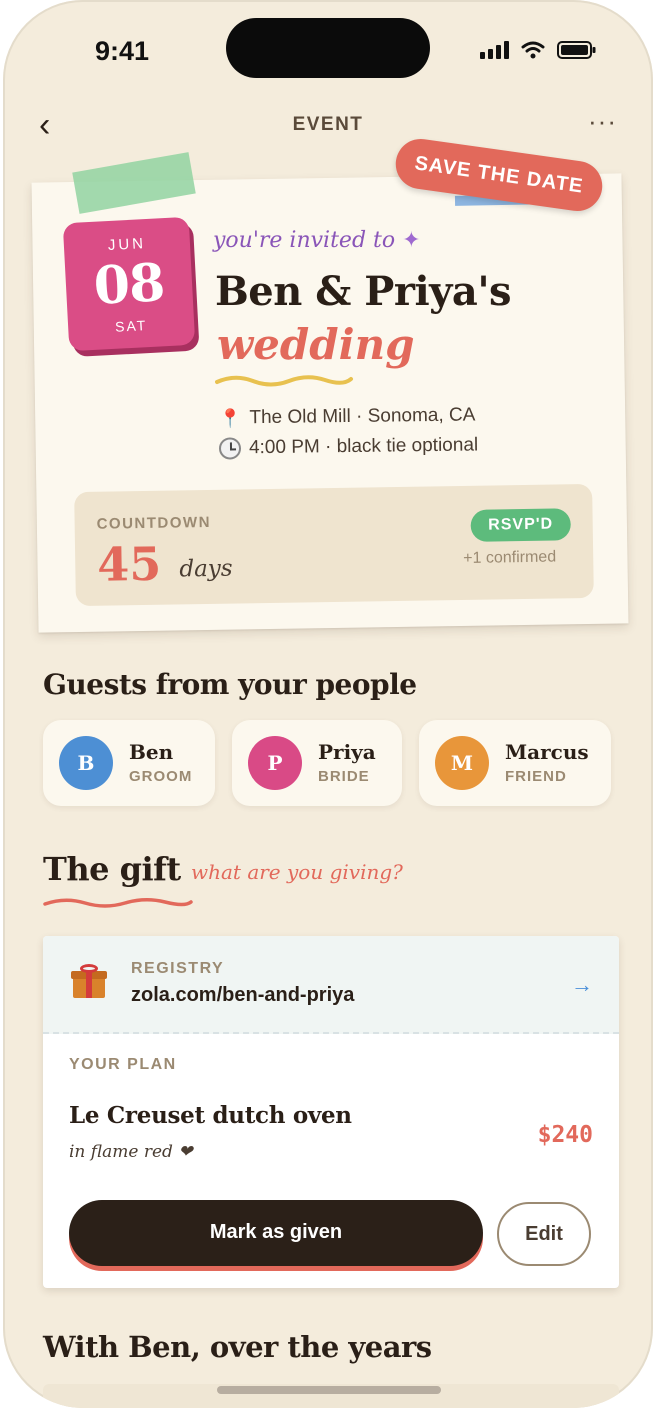 This screenshot has width=658, height=1410. What do you see at coordinates (347, 752) in the screenshot?
I see `guest-name: Priya` at bounding box center [347, 752].